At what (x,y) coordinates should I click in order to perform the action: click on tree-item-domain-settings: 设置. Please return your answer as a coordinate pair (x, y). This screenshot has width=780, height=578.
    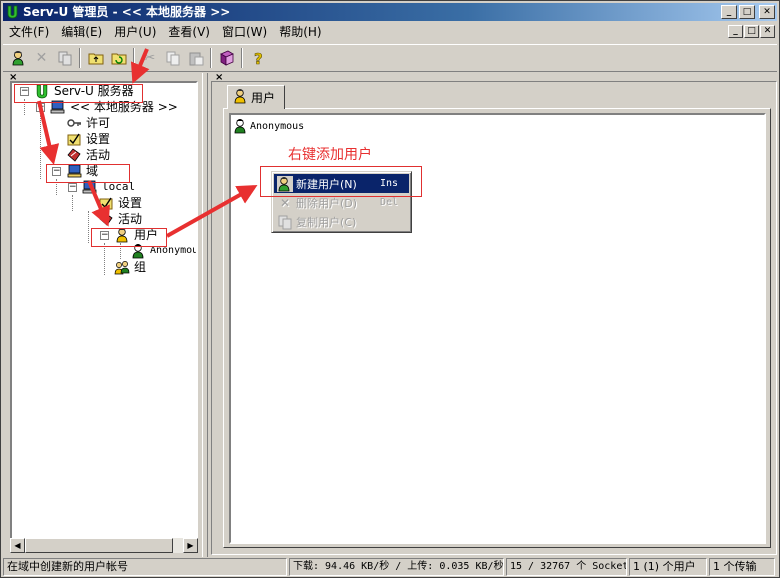
    Looking at the image, I should click on (120, 203).